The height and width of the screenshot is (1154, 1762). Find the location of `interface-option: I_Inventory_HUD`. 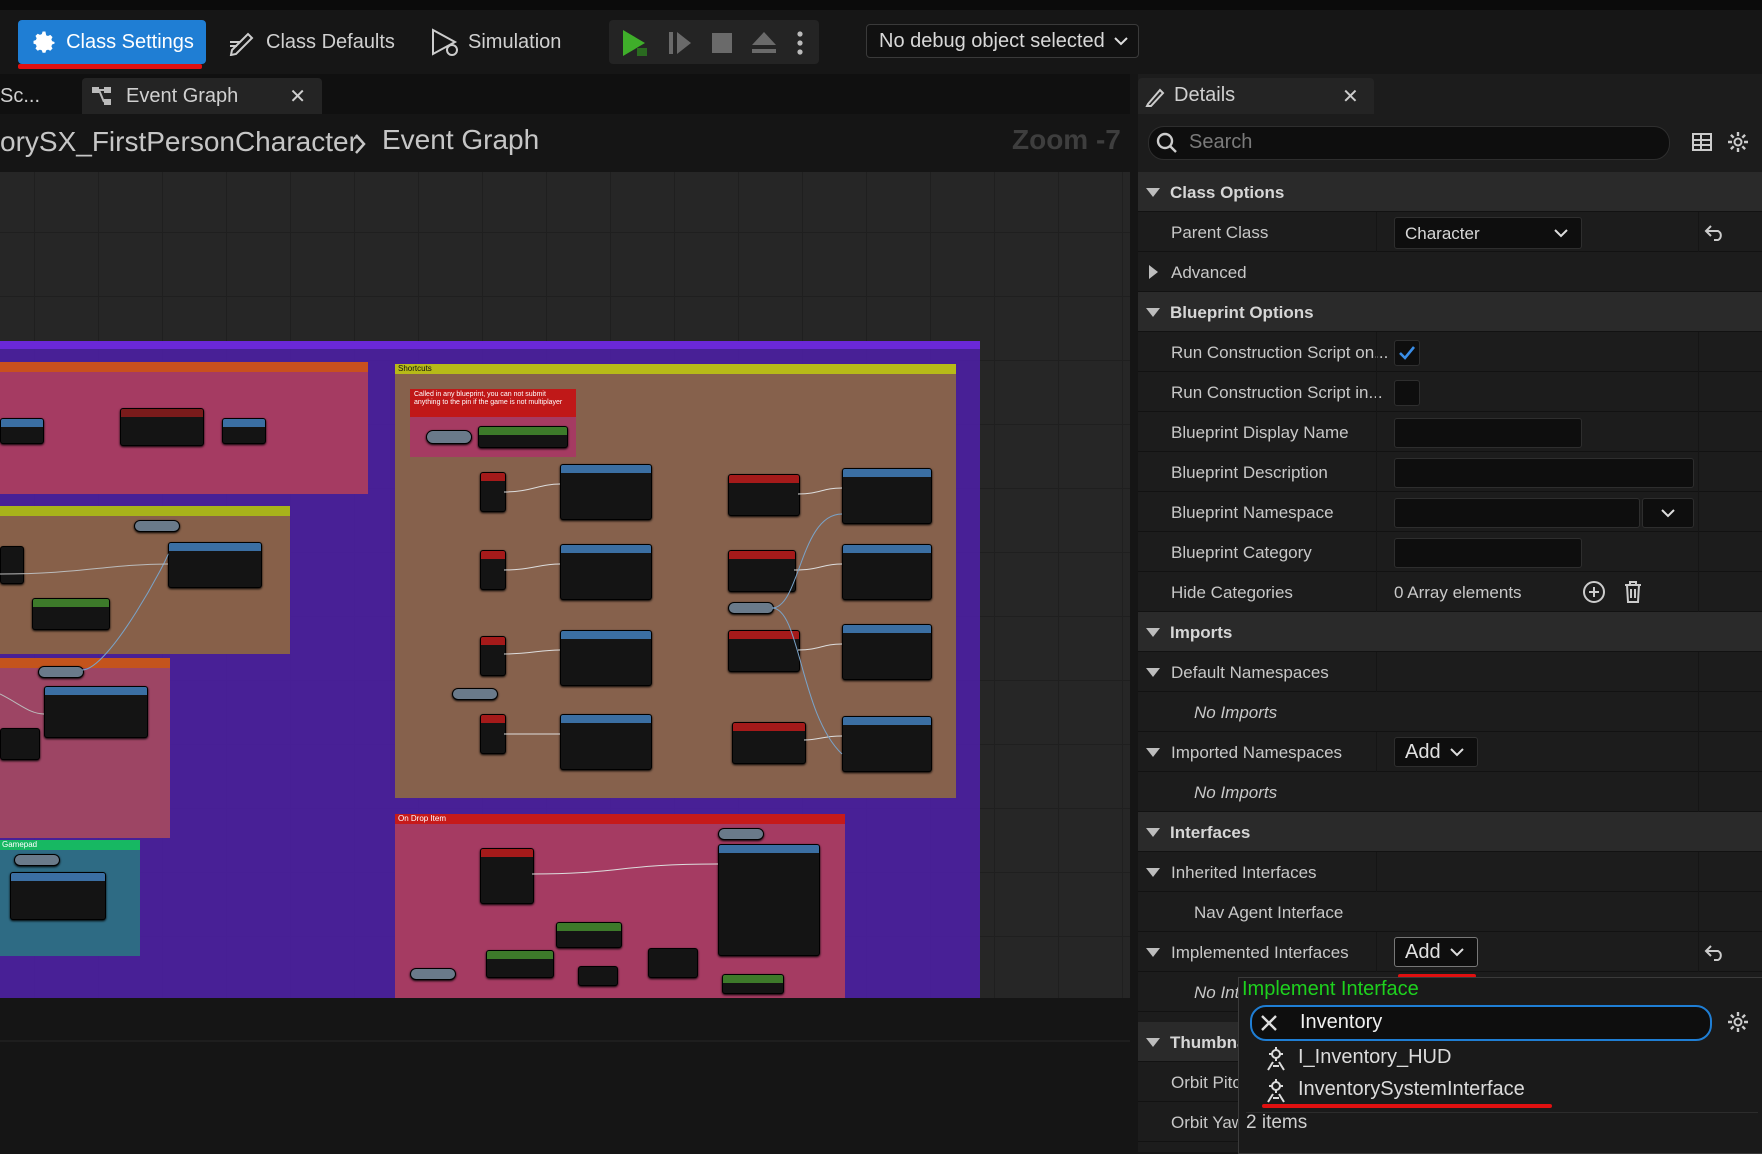

interface-option: I_Inventory_HUD is located at coordinates (1504, 1059).